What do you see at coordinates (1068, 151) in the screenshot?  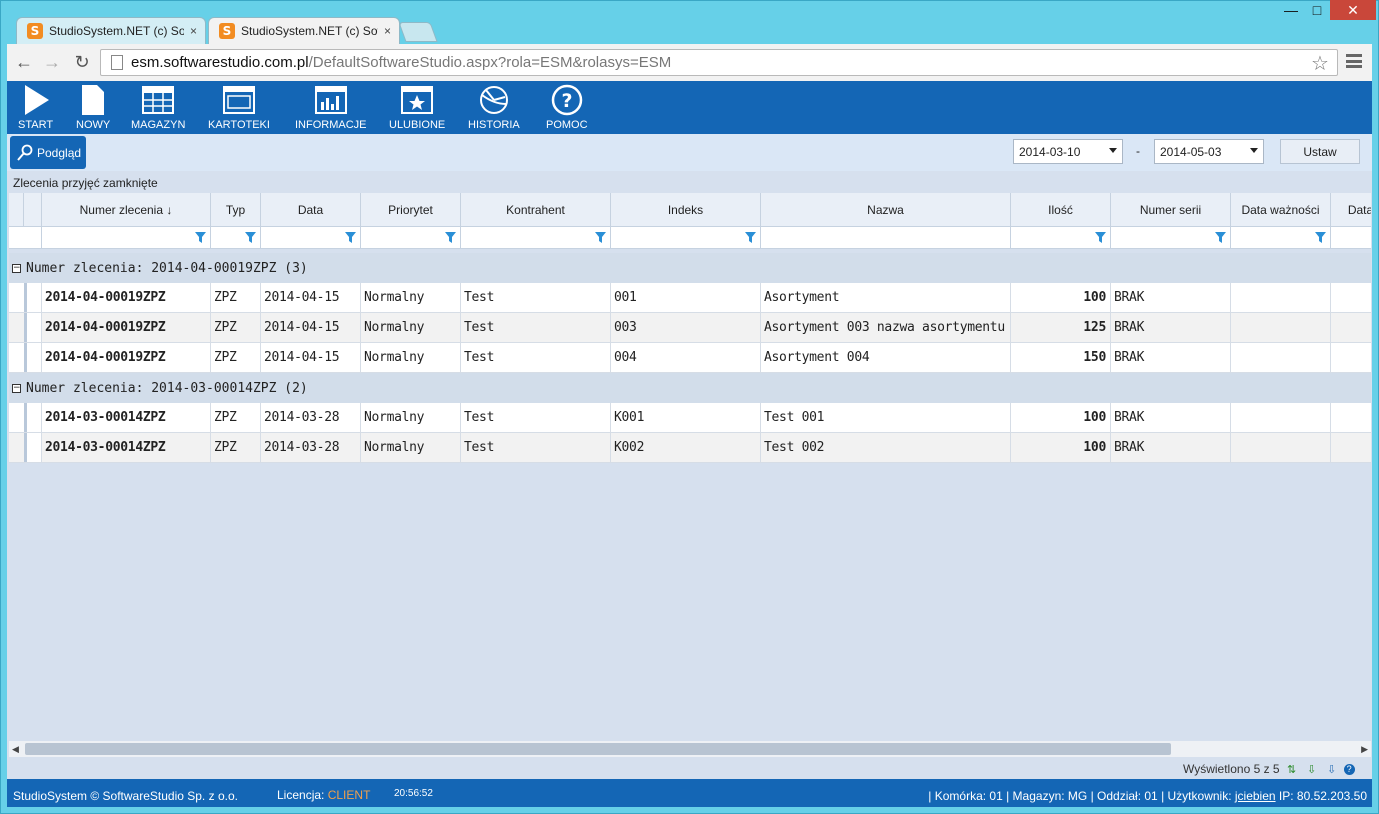 I see `date-from-select: 2014-03-10` at bounding box center [1068, 151].